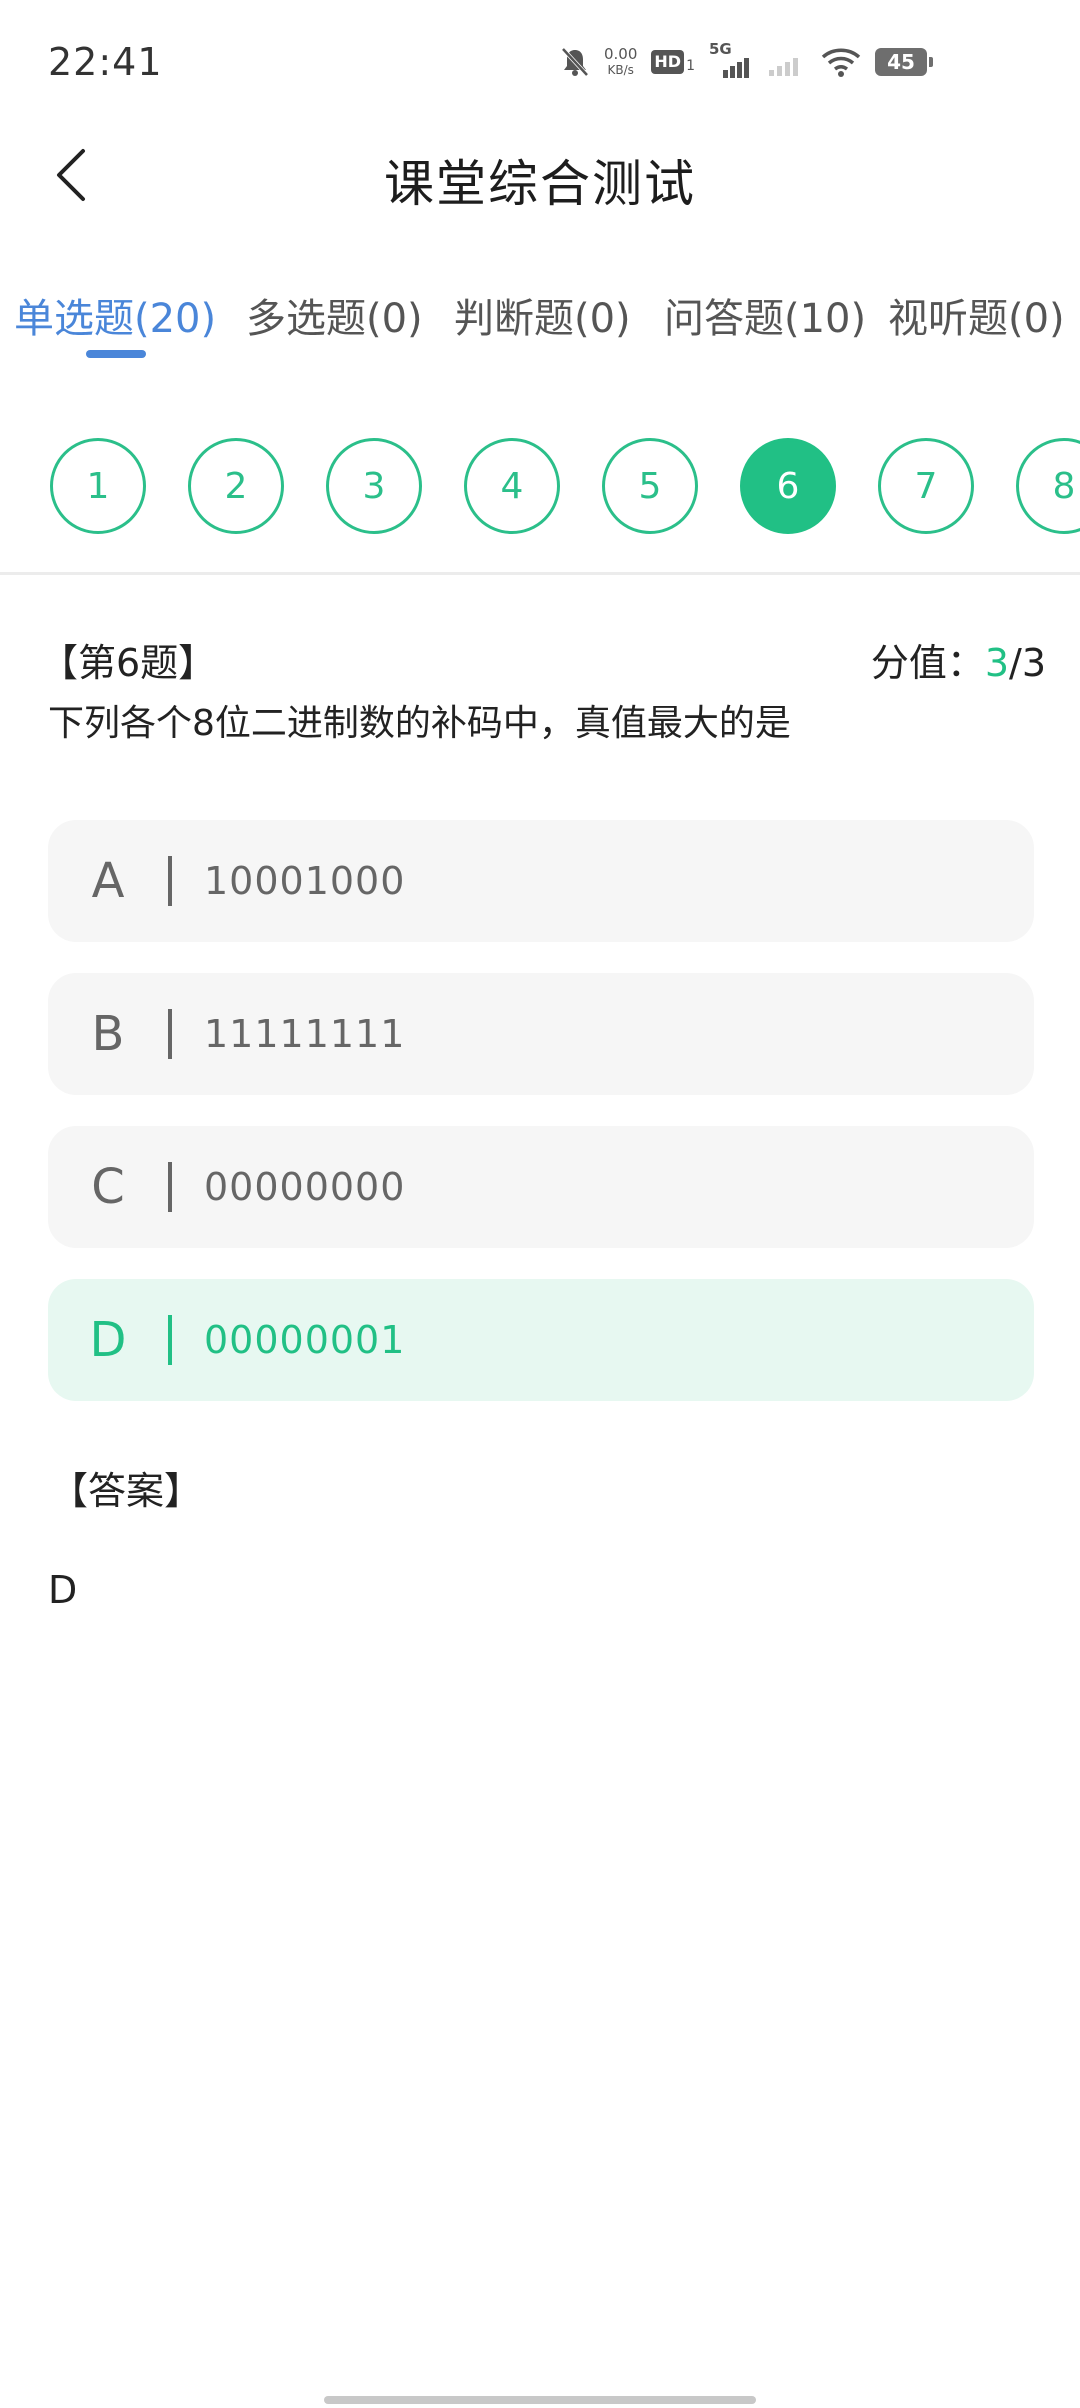 This screenshot has height=2408, width=1080. Describe the element at coordinates (621, 54) in the screenshot. I see `net-speed-value: 0.00` at that location.